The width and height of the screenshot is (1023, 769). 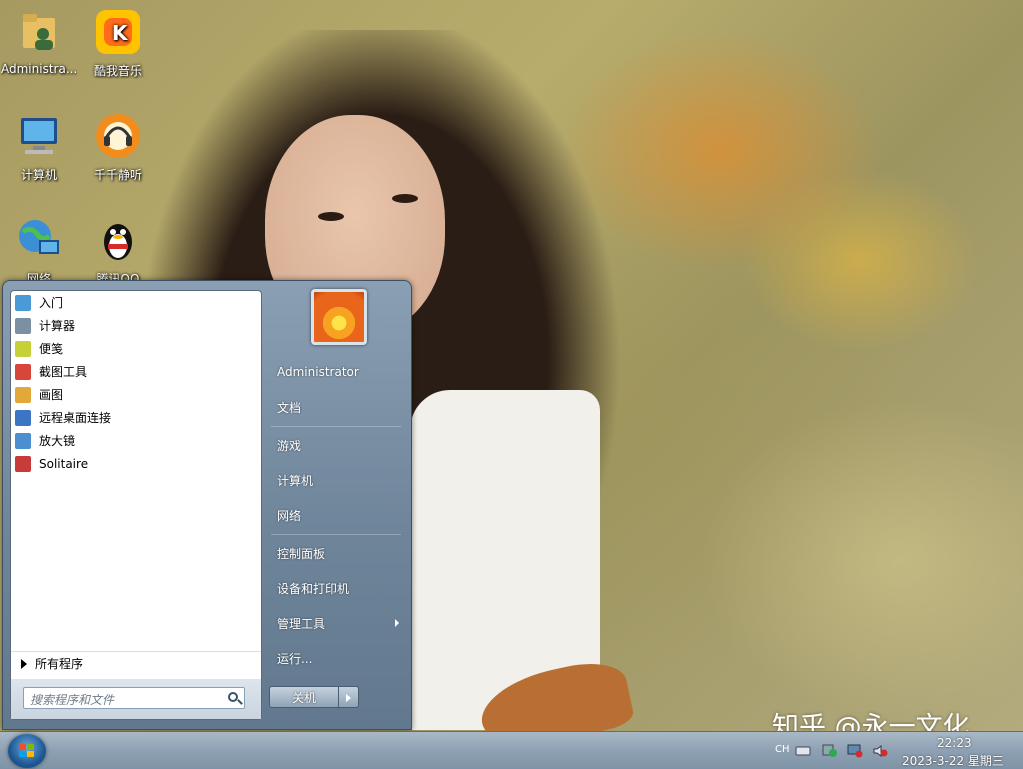 What do you see at coordinates (23, 417) in the screenshot?
I see `remote-desktop-icon` at bounding box center [23, 417].